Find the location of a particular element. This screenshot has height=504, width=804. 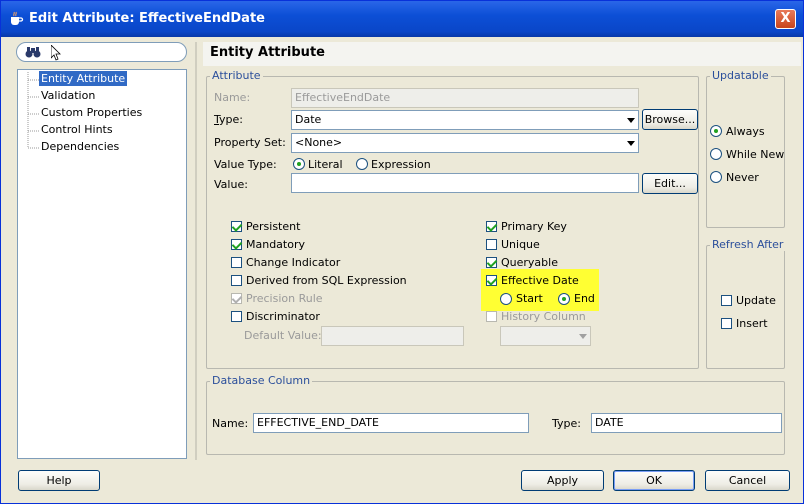

persistent-label: Persistent is located at coordinates (273, 226).